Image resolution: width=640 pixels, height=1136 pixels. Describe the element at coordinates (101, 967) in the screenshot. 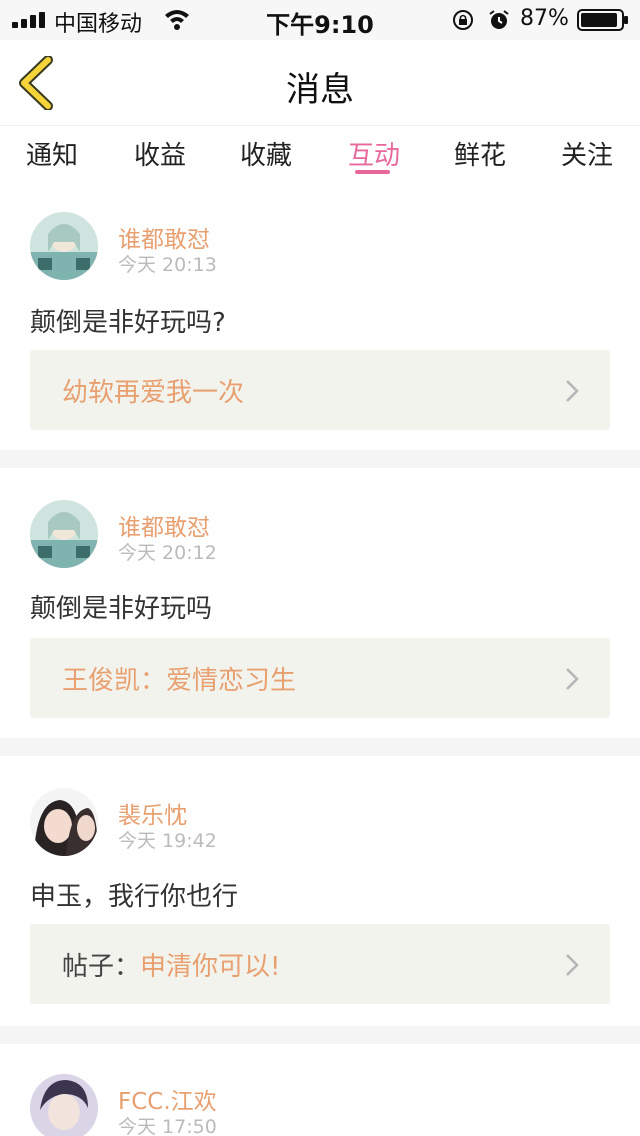

I see `linked-post-prefix: 帖子：` at that location.